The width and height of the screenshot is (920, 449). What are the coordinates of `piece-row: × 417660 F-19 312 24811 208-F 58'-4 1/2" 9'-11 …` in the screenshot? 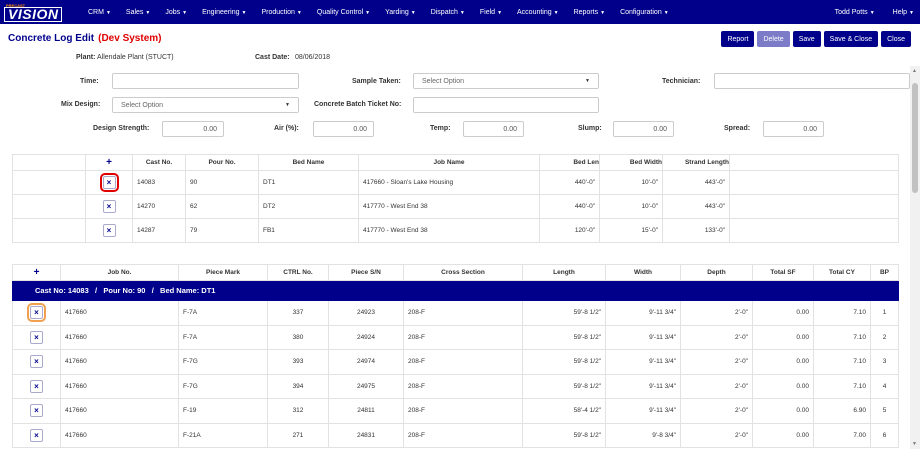 It's located at (455, 411).